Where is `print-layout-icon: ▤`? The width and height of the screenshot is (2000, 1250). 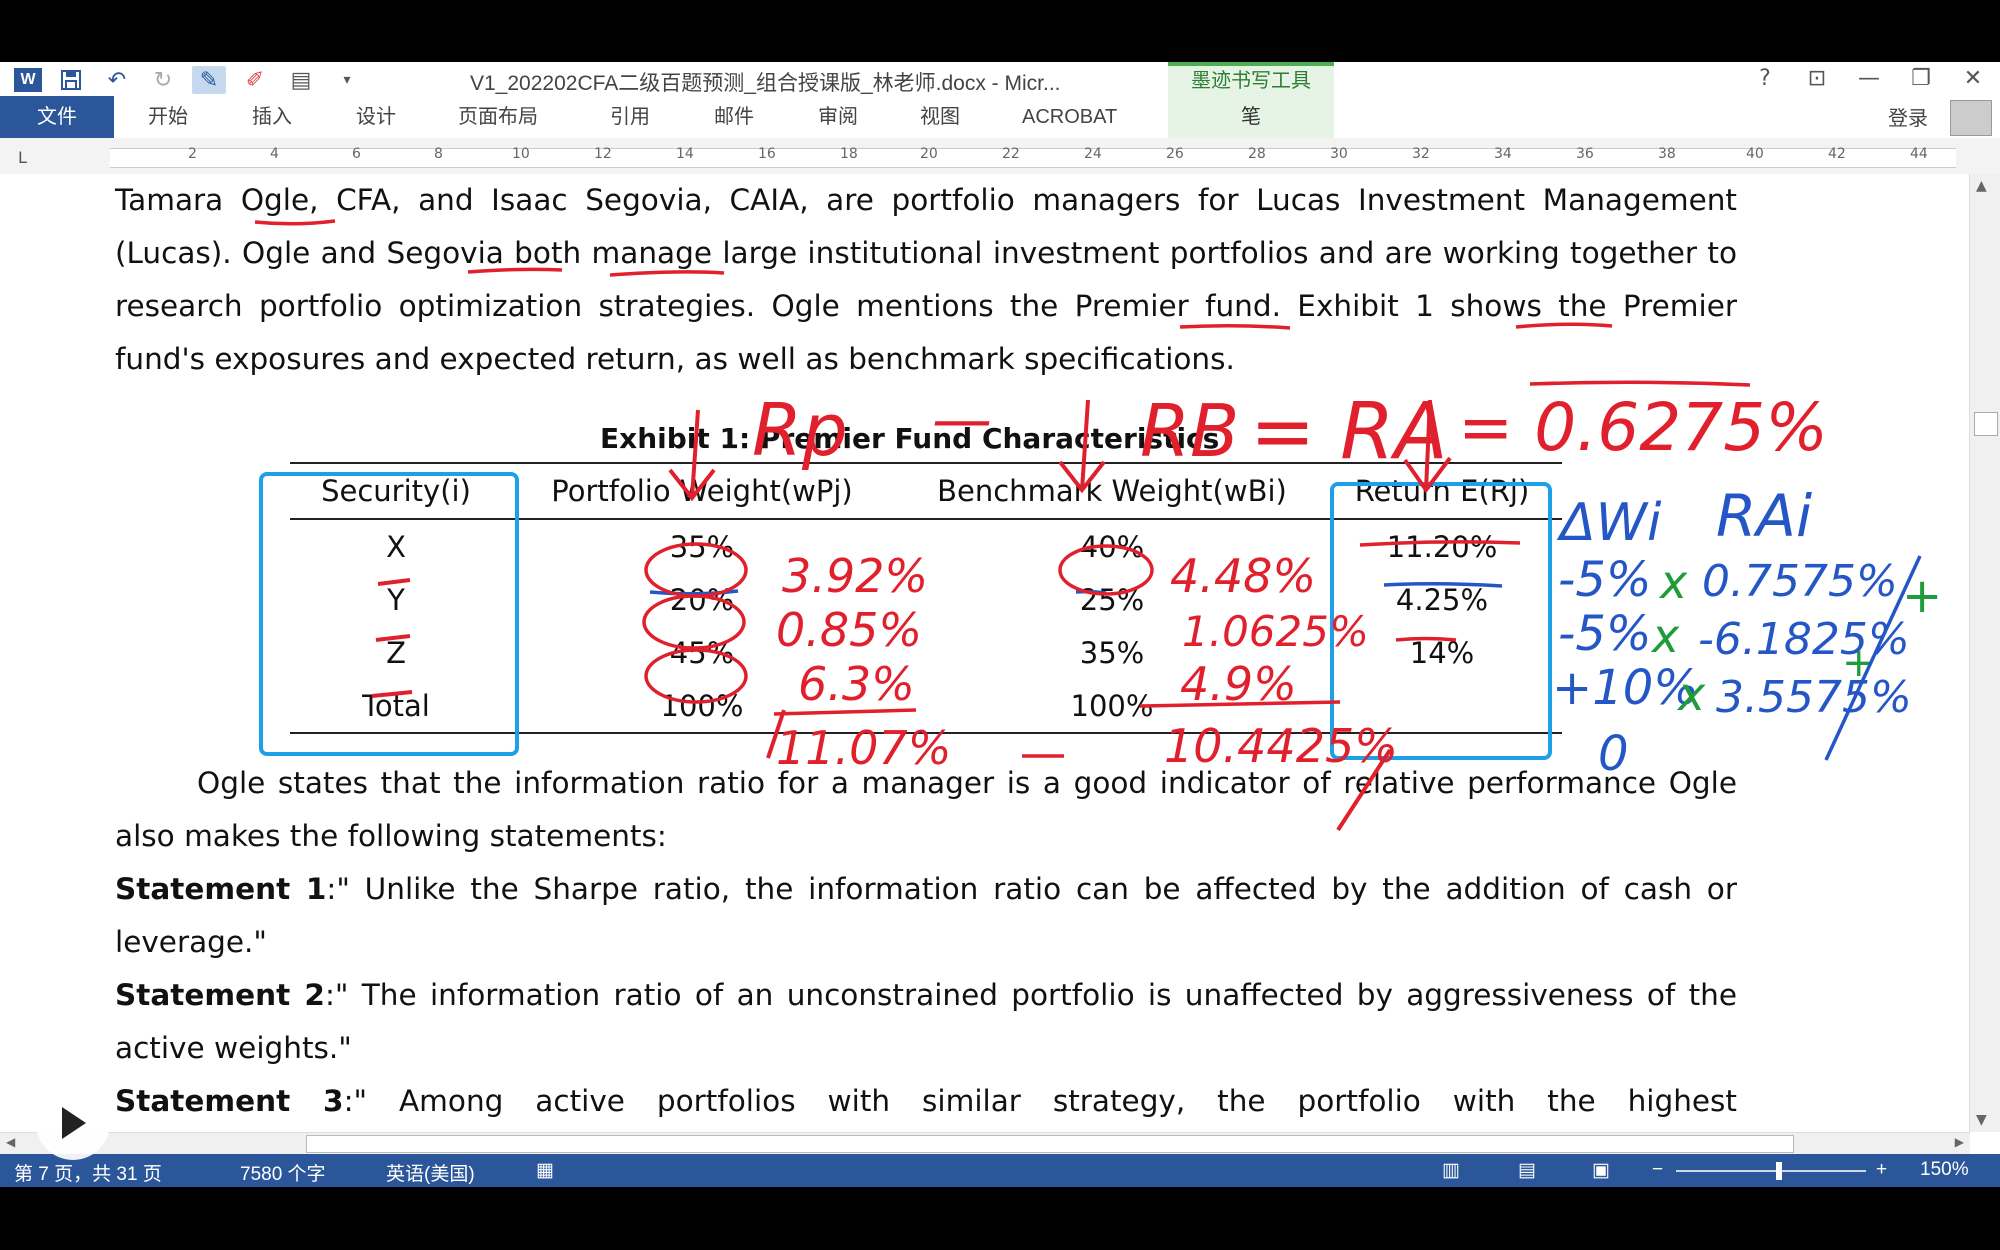
print-layout-icon: ▤ is located at coordinates (1527, 1170).